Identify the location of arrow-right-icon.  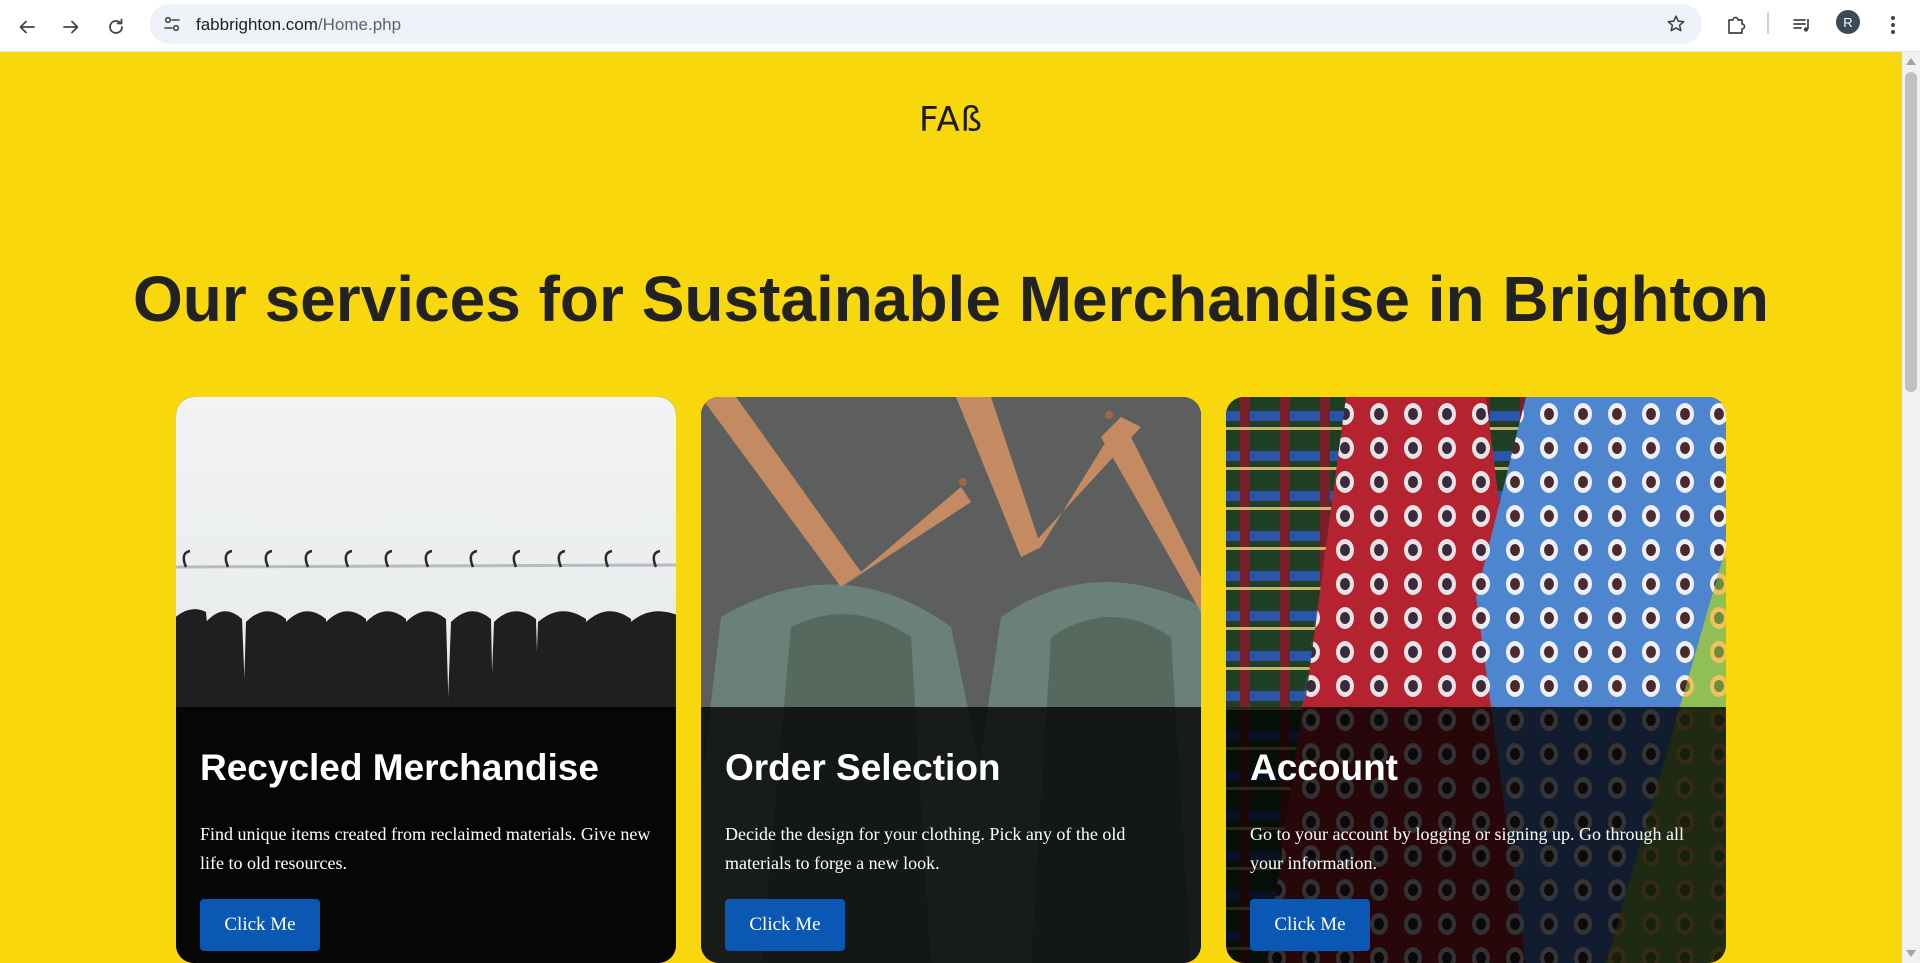
(71, 27).